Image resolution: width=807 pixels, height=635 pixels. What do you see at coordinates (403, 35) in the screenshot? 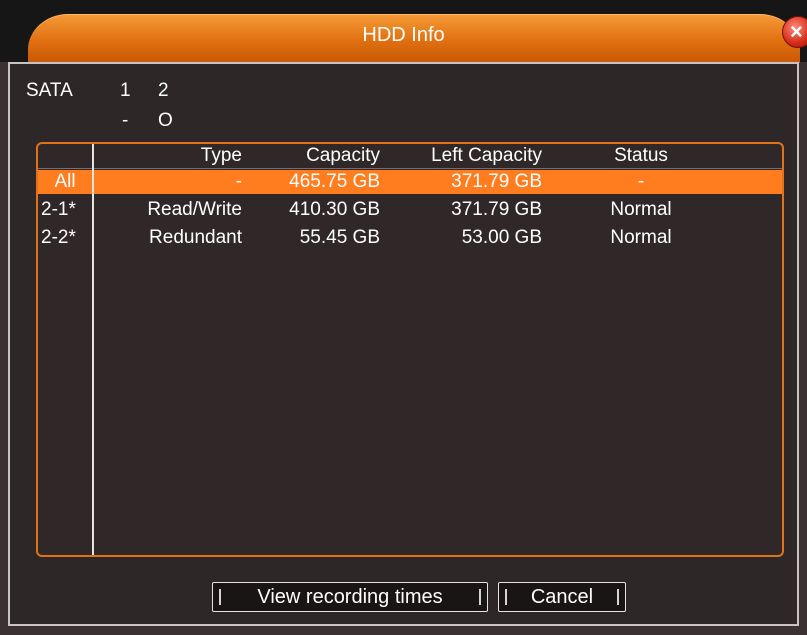
I see `window-title: HDD Info` at bounding box center [403, 35].